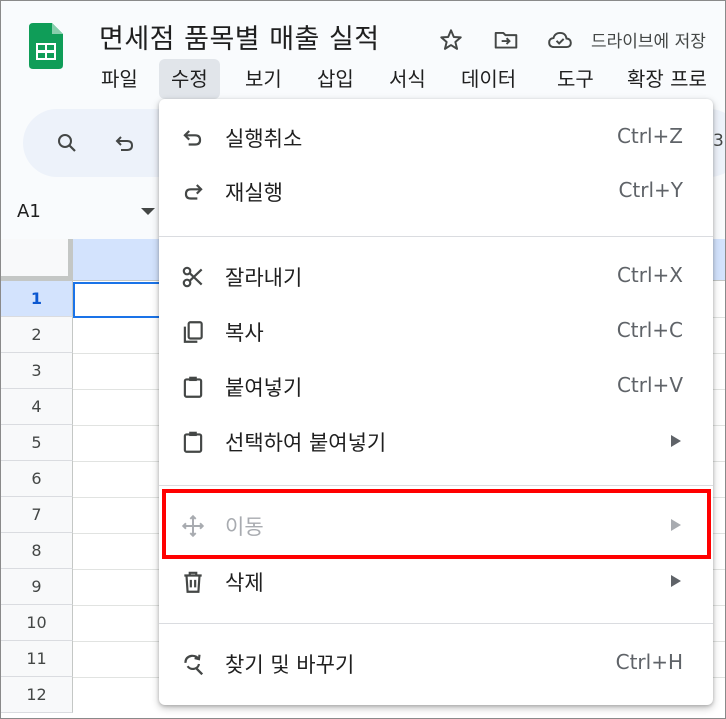 This screenshot has height=719, width=726. I want to click on menu-item-delete: 삭제, so click(436, 581).